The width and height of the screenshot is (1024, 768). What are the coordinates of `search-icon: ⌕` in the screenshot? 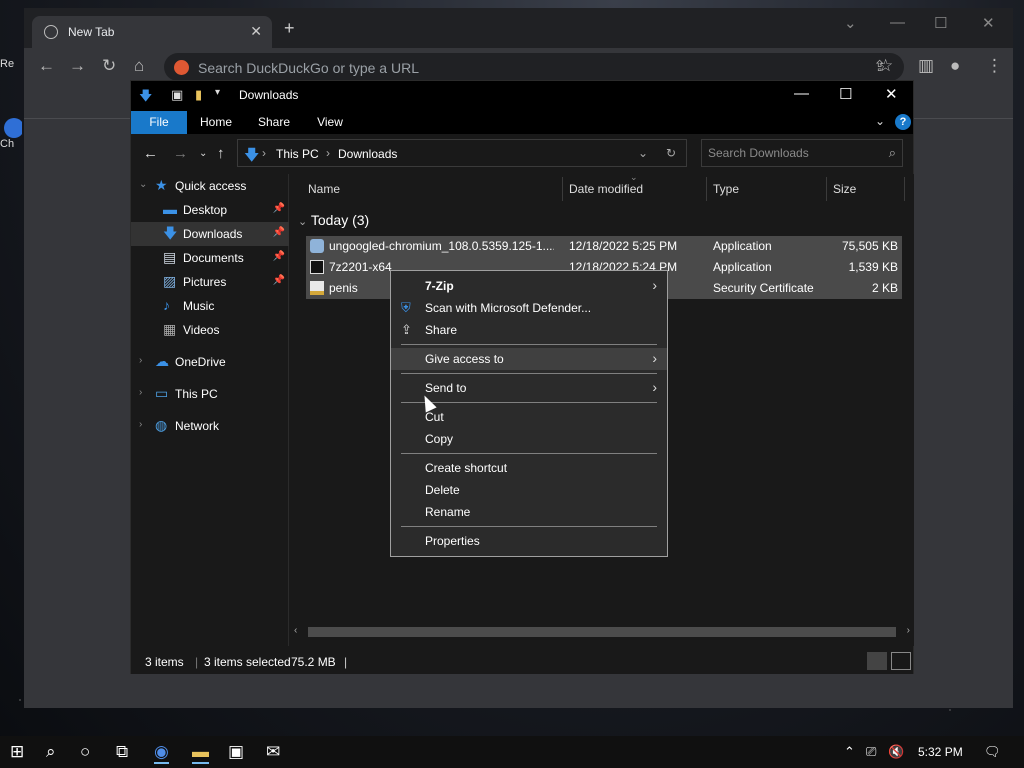 It's located at (51, 752).